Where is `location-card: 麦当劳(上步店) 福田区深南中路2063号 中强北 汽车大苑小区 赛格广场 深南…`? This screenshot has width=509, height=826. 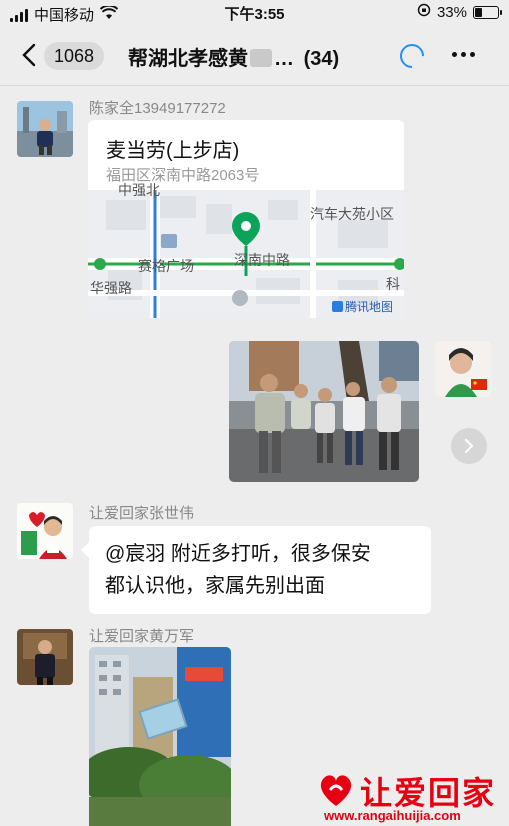 location-card: 麦当劳(上步店) 福田区深南中路2063号 中强北 汽车大苑小区 赛格广场 深南… is located at coordinates (246, 219).